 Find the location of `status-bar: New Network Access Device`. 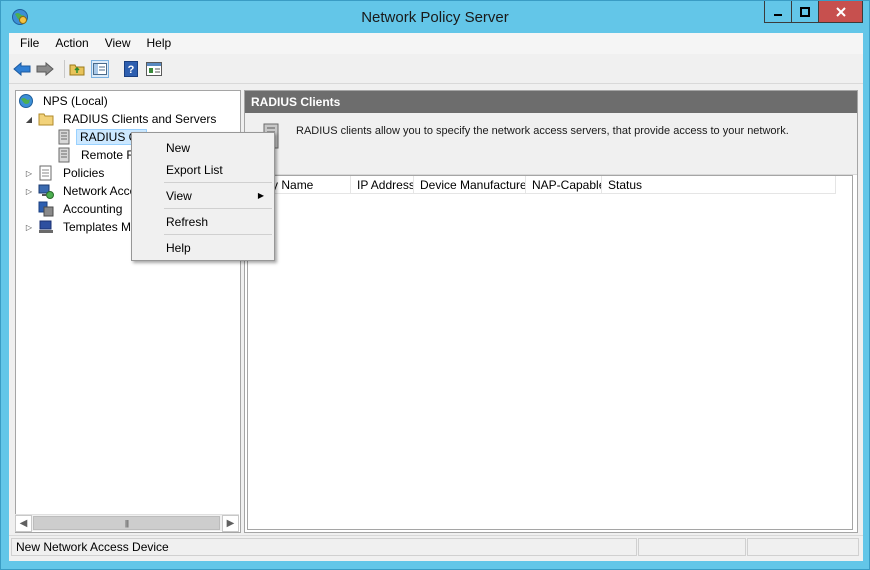

status-bar: New Network Access Device is located at coordinates (436, 546).